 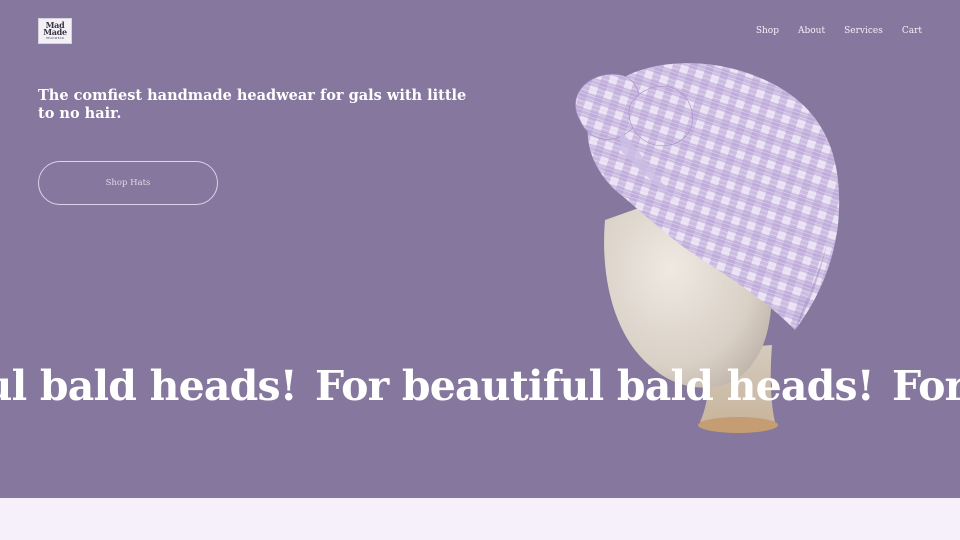 What do you see at coordinates (480, 519) in the screenshot?
I see `next-section-strip` at bounding box center [480, 519].